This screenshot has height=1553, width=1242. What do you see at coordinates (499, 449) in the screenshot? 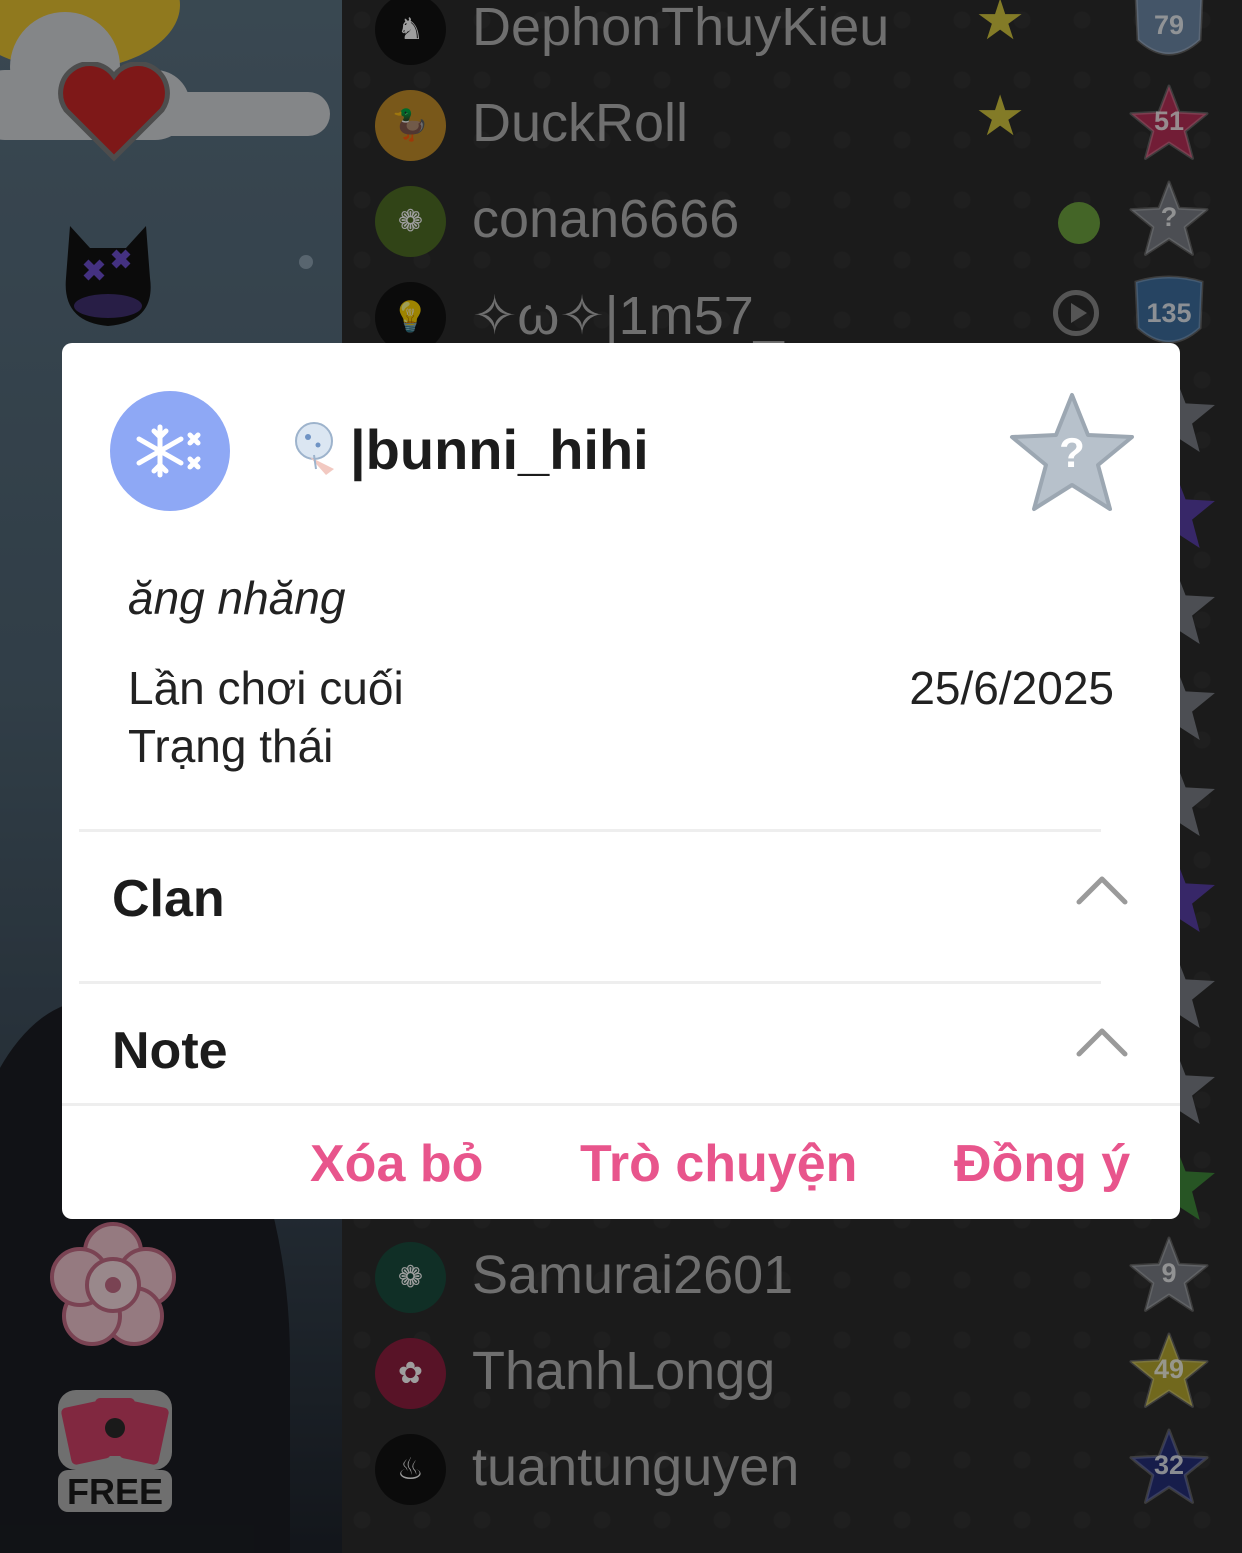
I see `player-username: |bunni_hihi` at bounding box center [499, 449].